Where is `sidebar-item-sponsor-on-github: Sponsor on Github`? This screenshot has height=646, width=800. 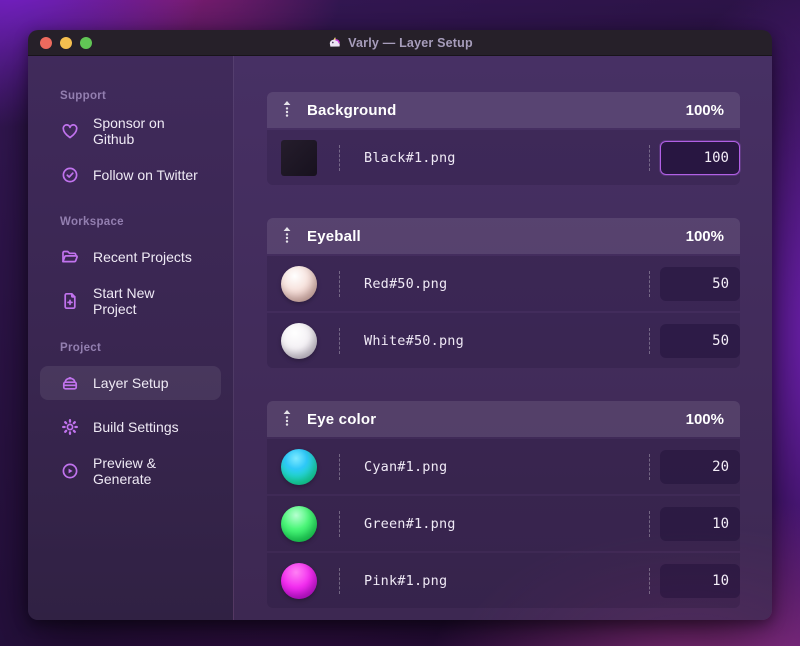
sidebar-item-sponsor-on-github: Sponsor on Github is located at coordinates (130, 131).